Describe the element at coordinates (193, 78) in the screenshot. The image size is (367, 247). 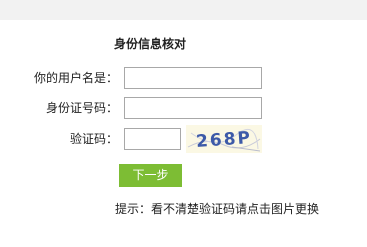
I see `username-input` at that location.